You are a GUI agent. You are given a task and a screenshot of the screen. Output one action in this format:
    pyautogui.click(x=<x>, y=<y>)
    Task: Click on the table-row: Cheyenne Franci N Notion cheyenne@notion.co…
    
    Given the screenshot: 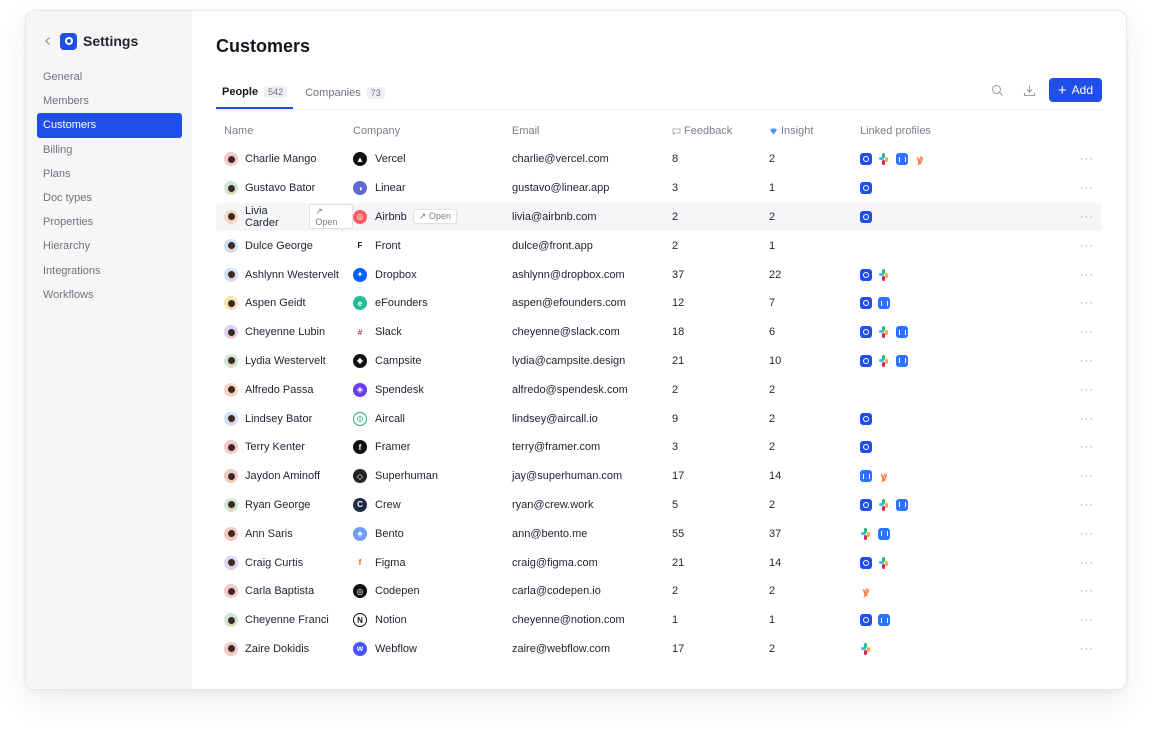 What is the action you would take?
    pyautogui.click(x=659, y=620)
    